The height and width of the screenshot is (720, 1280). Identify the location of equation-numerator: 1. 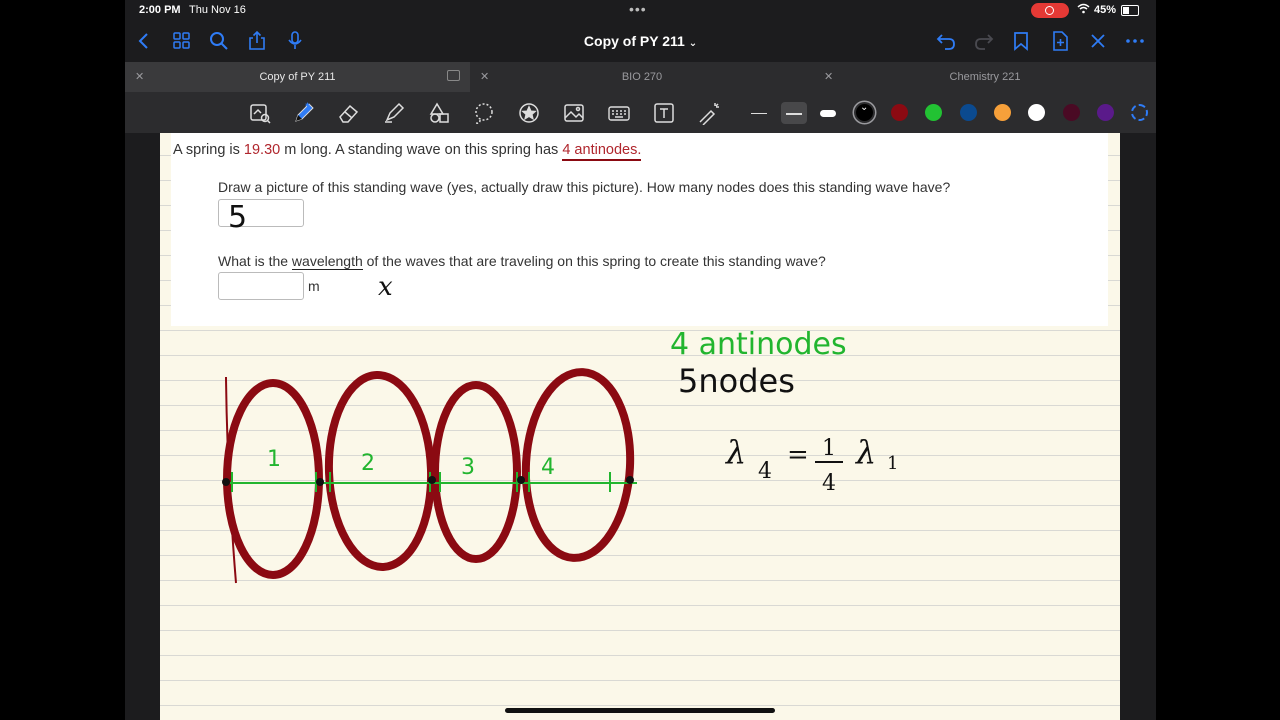
(829, 448).